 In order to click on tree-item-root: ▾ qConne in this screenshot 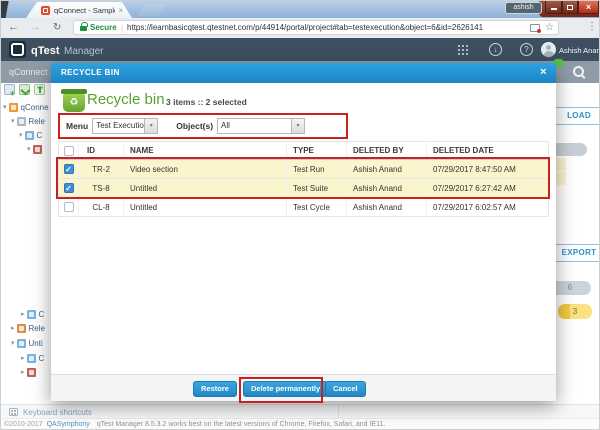, I will do `click(26, 107)`.